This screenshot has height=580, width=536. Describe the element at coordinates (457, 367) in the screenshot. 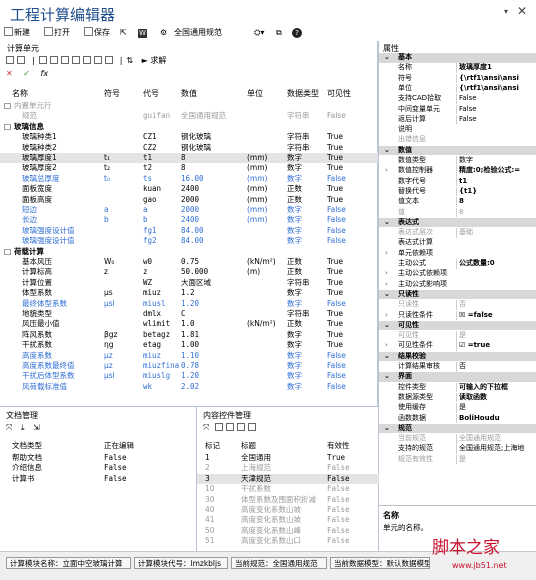

I see `property-row: 计算结果审核 否` at that location.